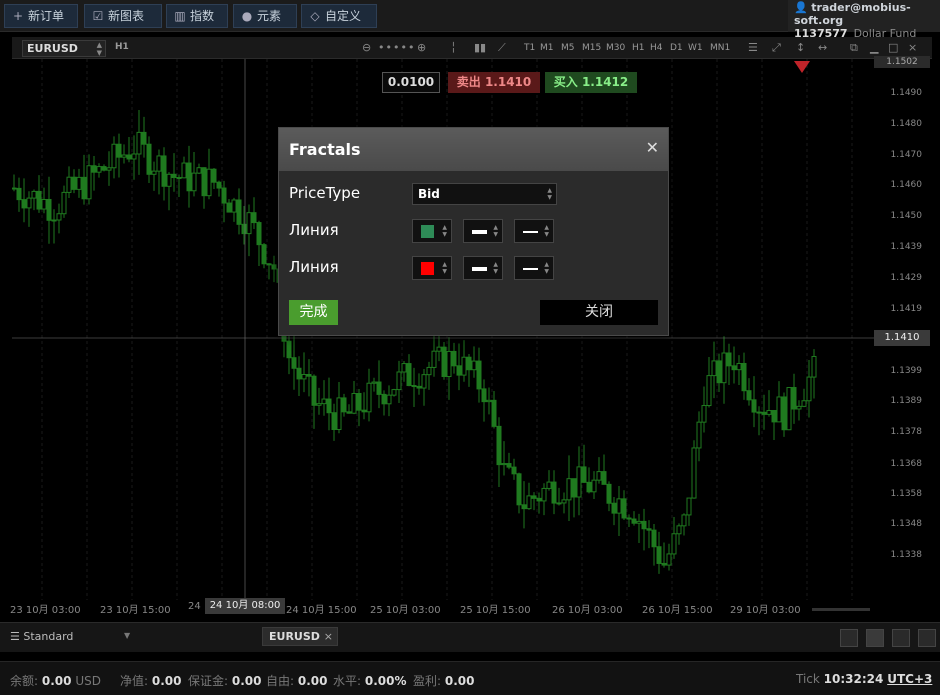  What do you see at coordinates (695, 48) in the screenshot?
I see `timeframe-w1: W1` at bounding box center [695, 48].